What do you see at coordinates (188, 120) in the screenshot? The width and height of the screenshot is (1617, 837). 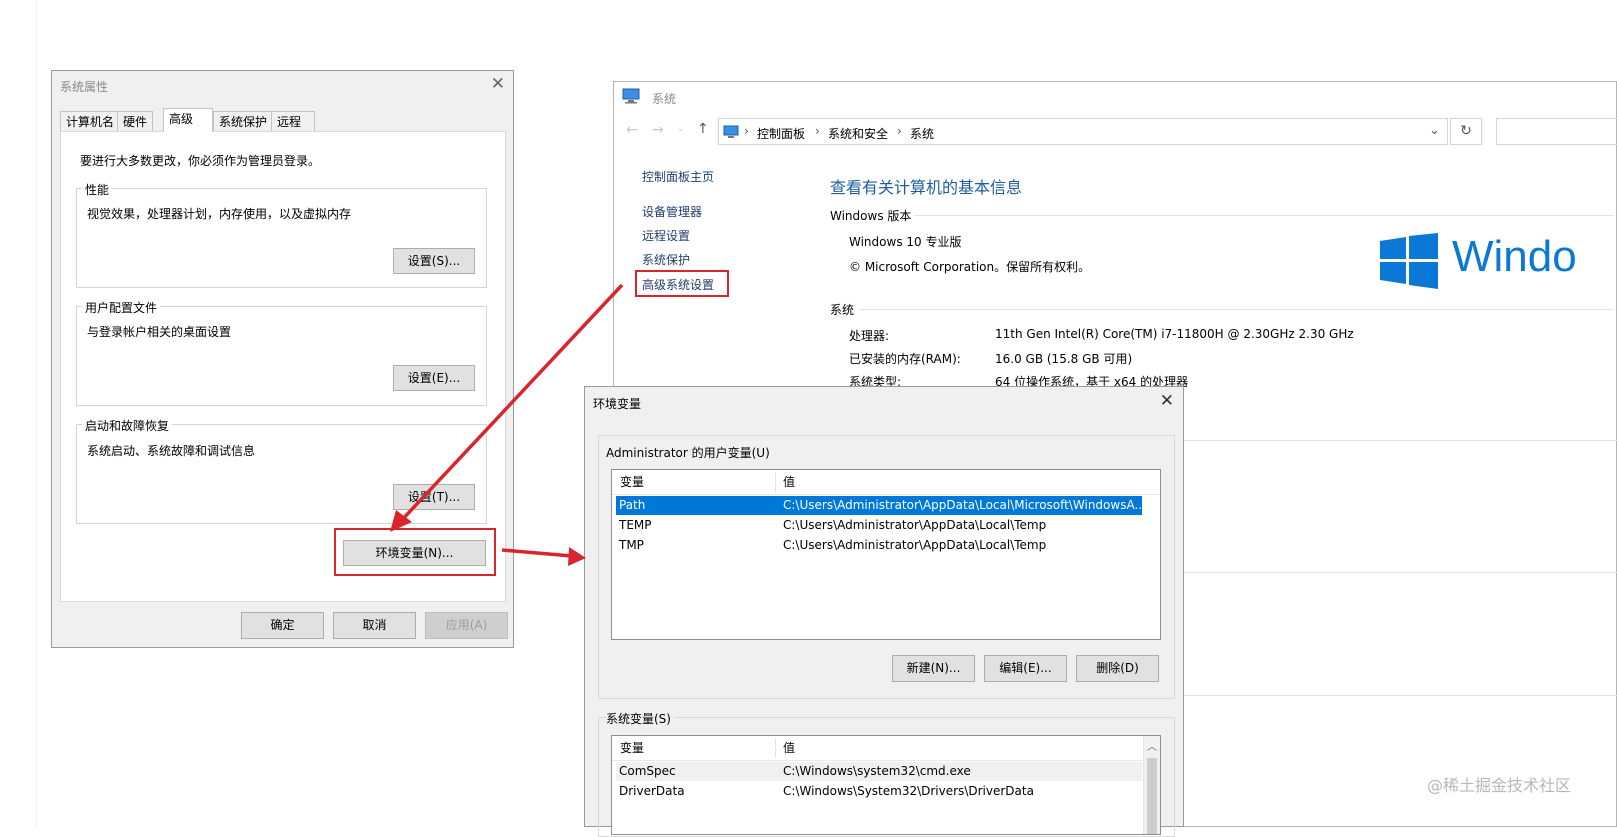 I see `tab-advanced: 高级` at bounding box center [188, 120].